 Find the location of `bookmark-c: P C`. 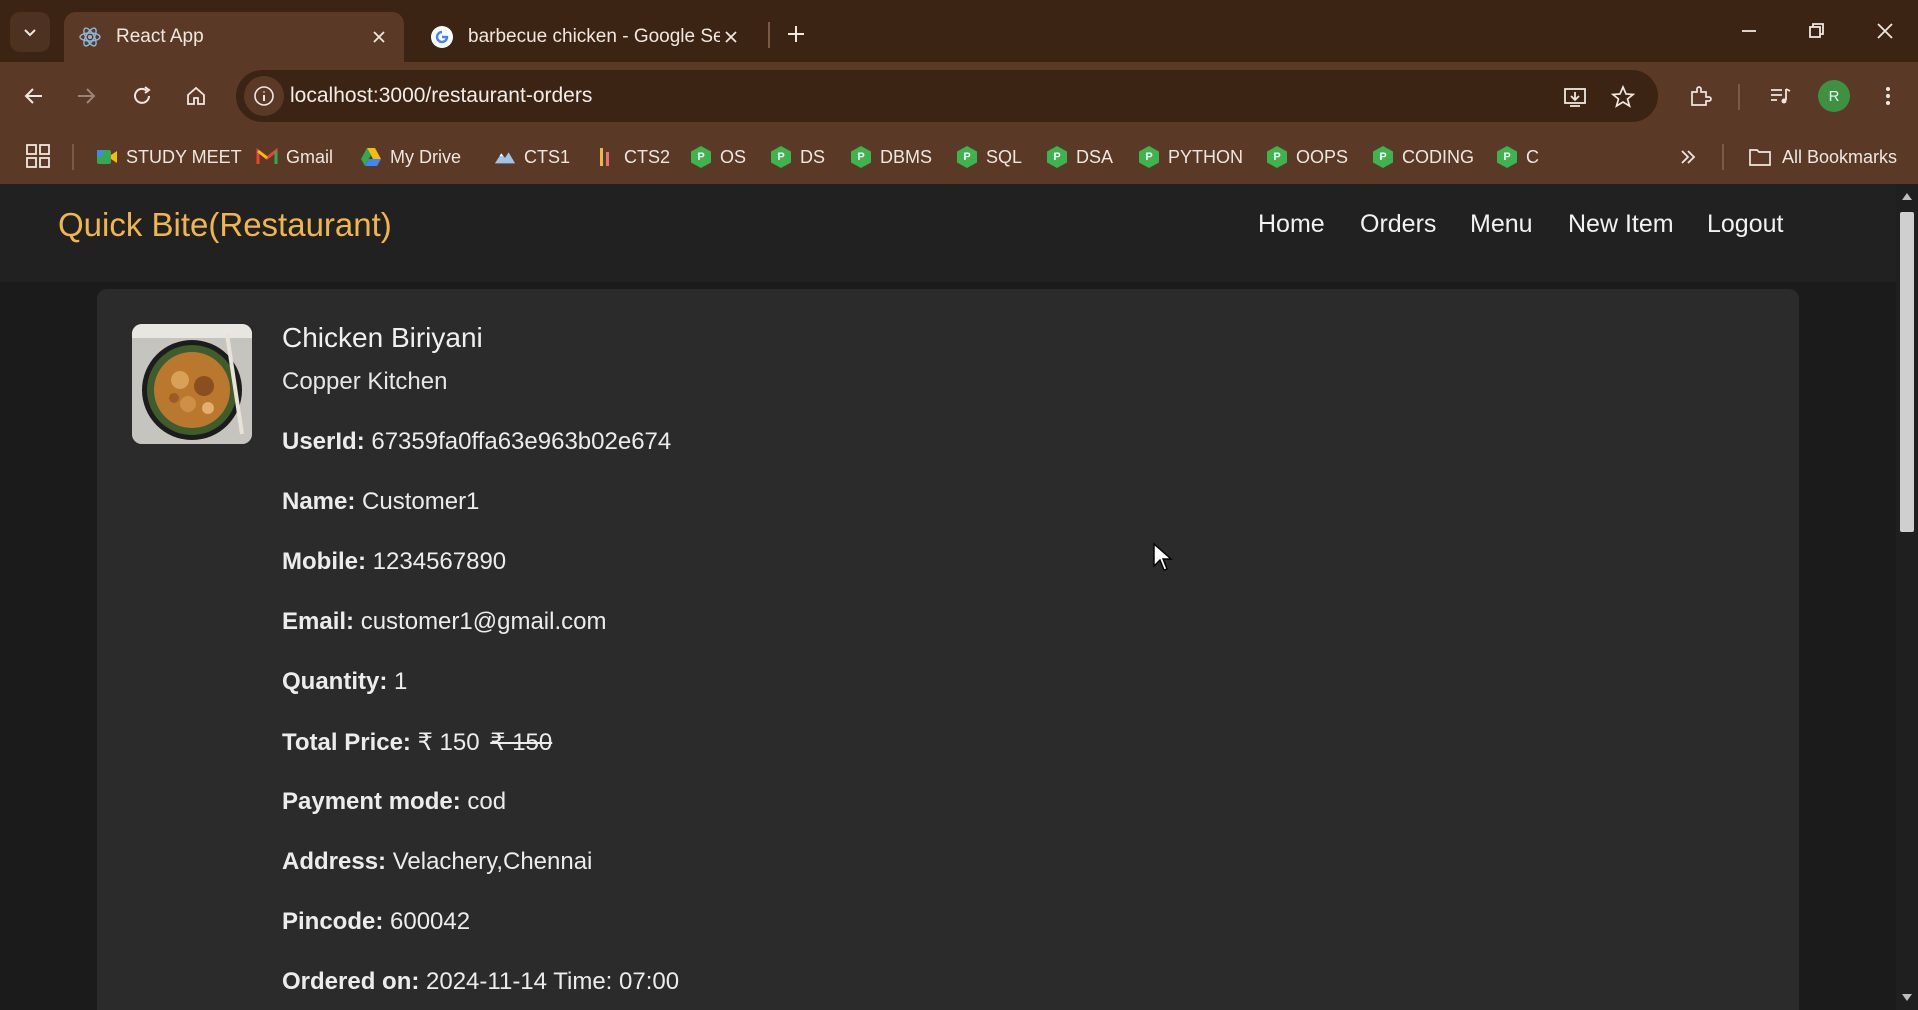

bookmark-c: P C is located at coordinates (1517, 157).